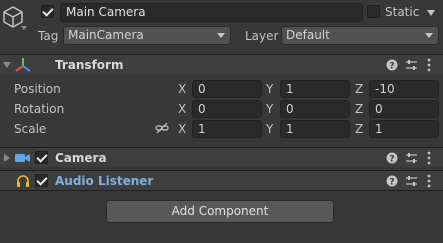  I want to click on foldout-collapsed-icon, so click(7, 158).